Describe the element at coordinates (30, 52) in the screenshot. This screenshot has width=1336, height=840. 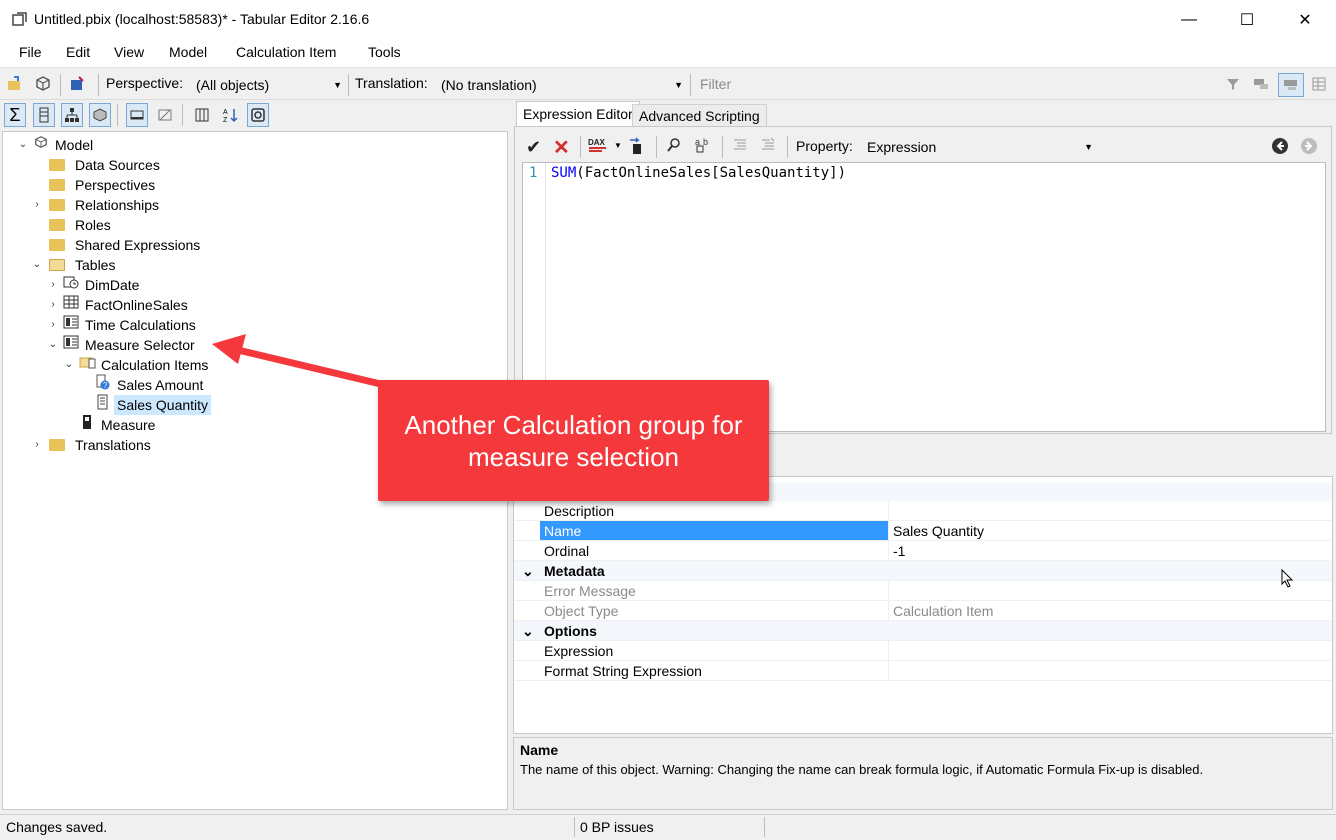
I see `menu-file: File` at that location.